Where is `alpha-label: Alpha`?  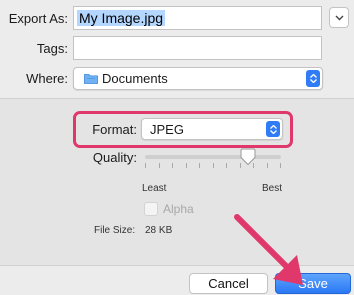
alpha-label: Alpha is located at coordinates (178, 209).